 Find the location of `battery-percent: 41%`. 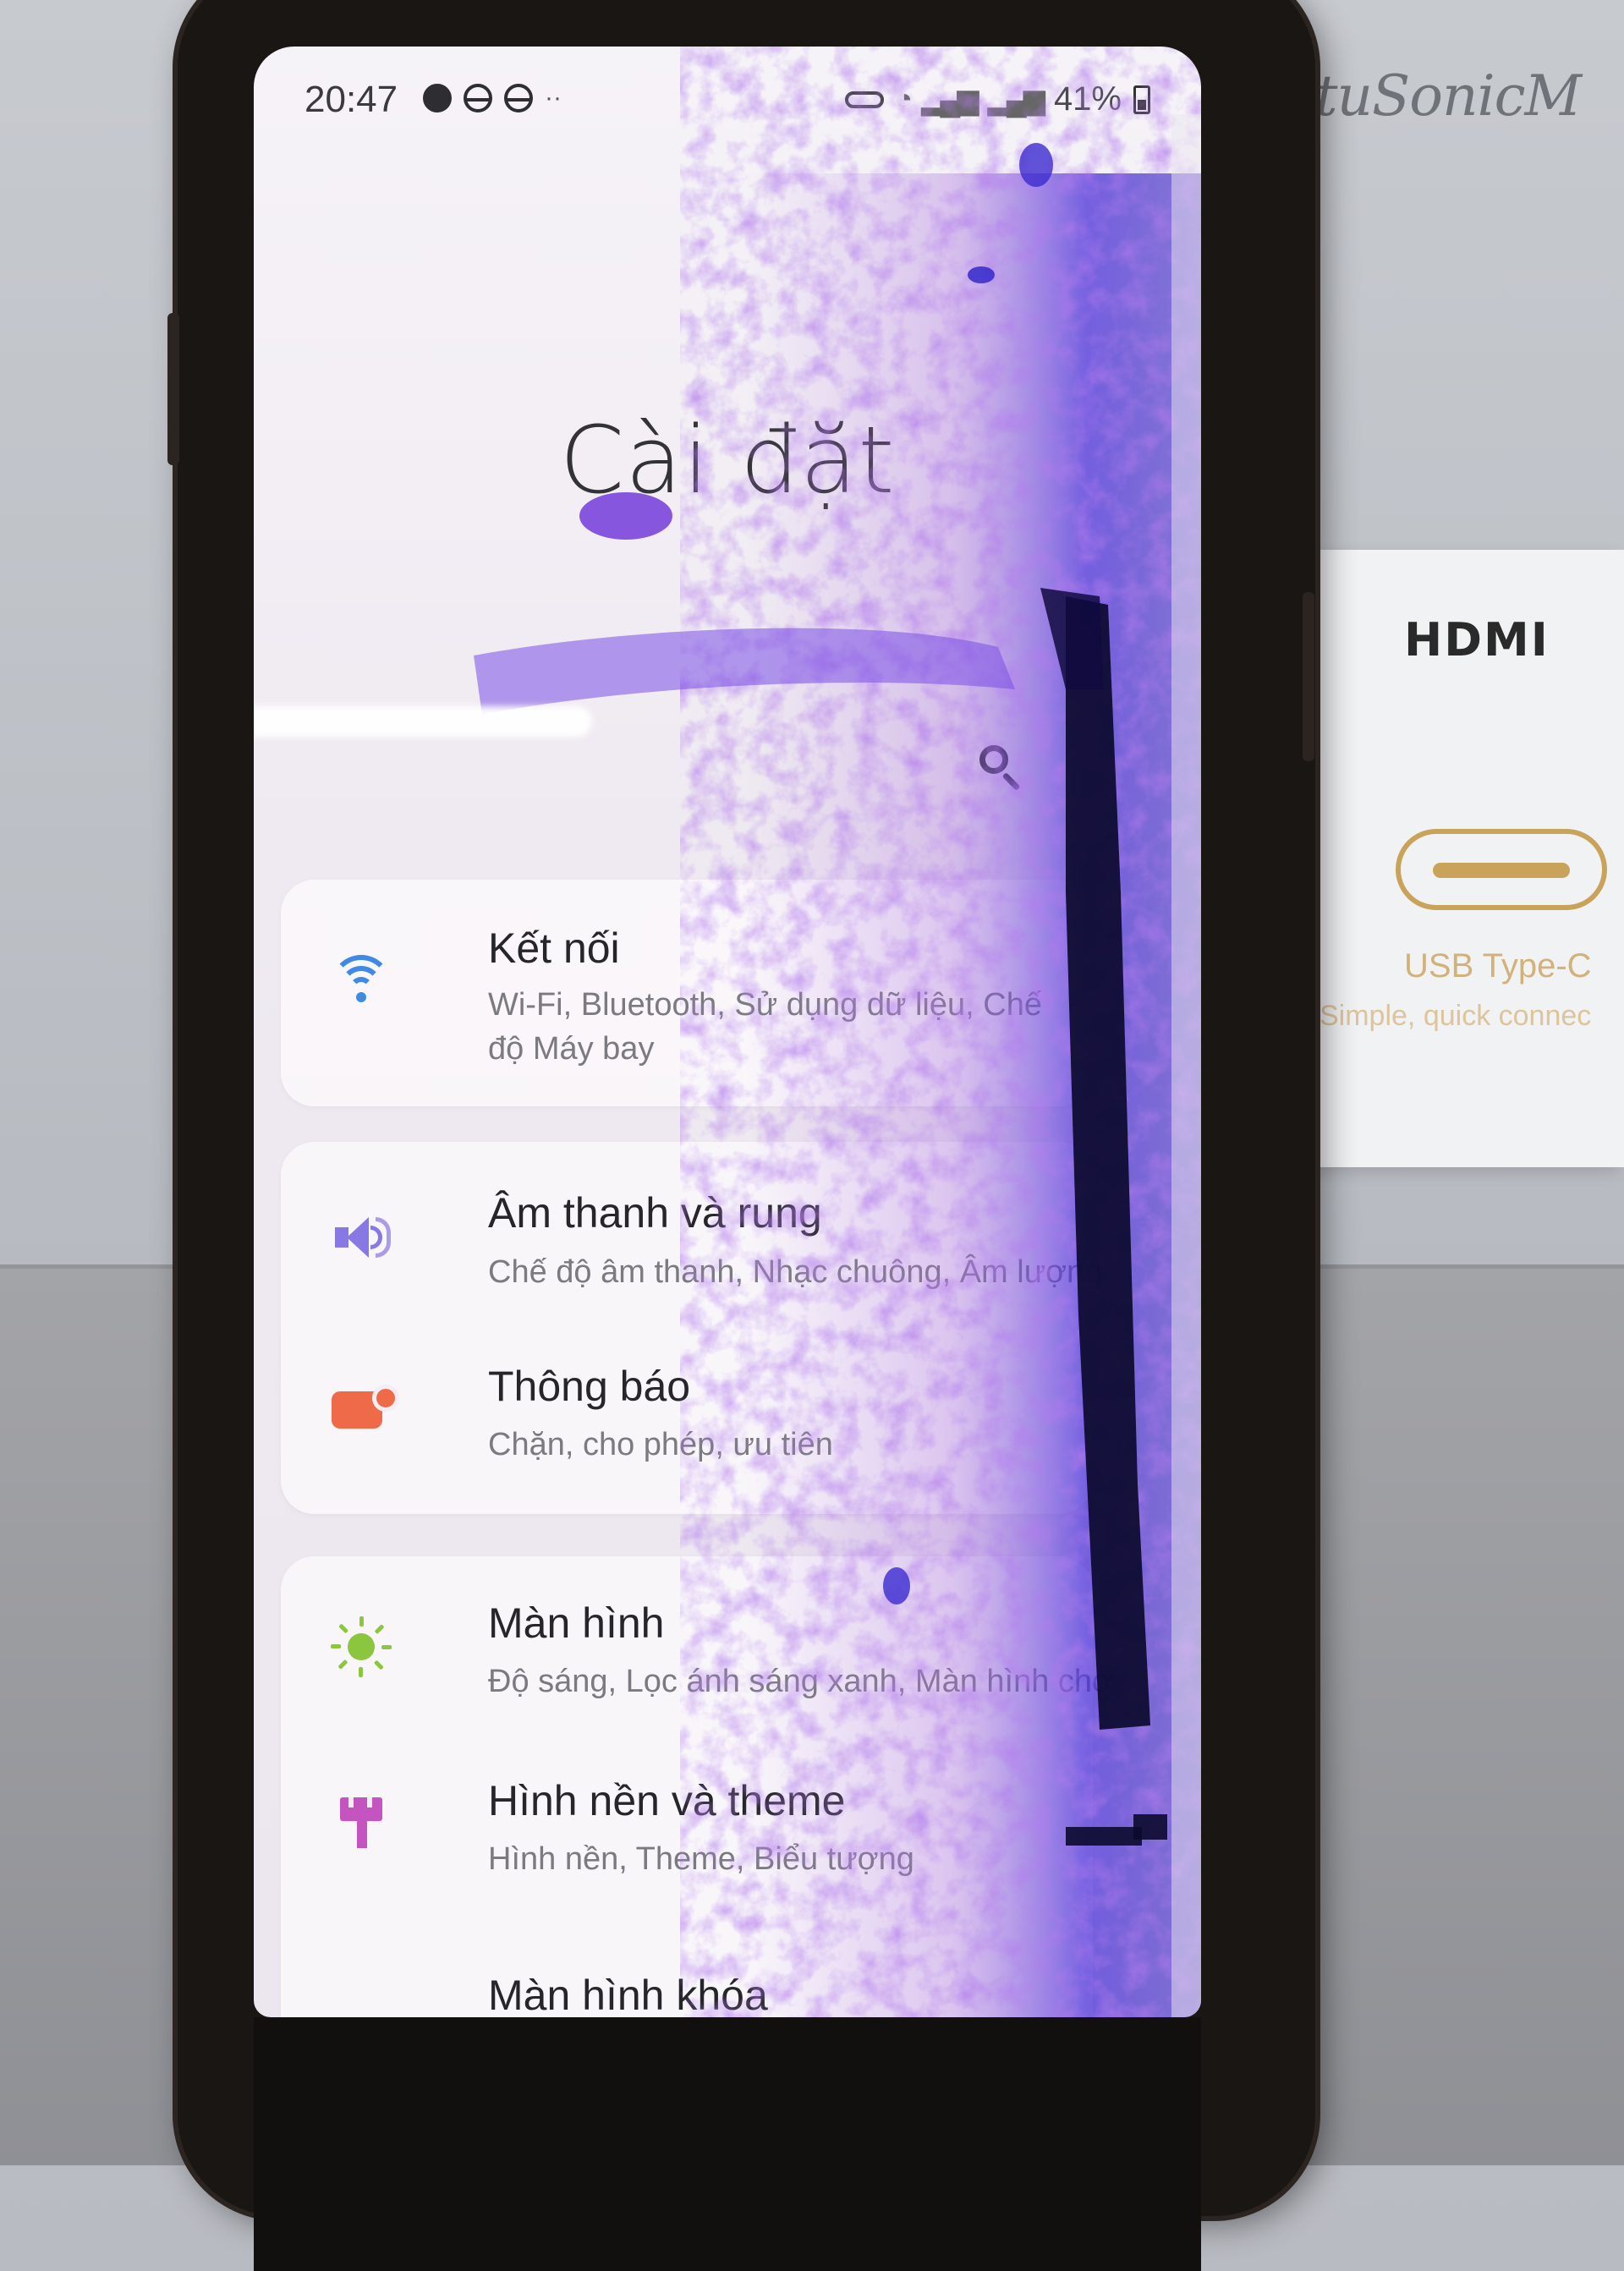

battery-percent: 41% is located at coordinates (1087, 99).